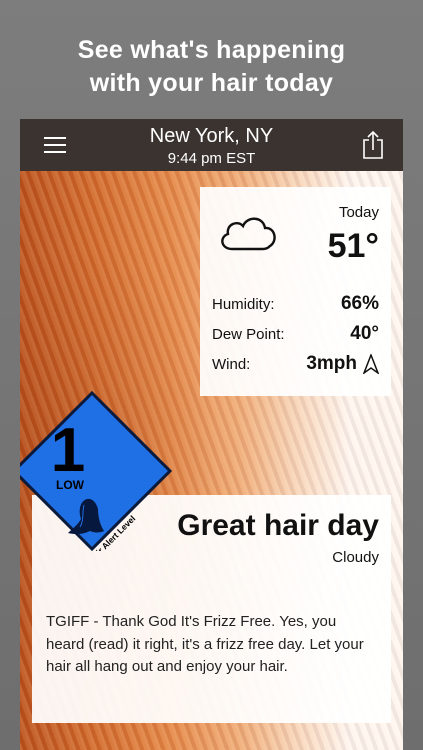 The width and height of the screenshot is (423, 750). Describe the element at coordinates (211, 83) in the screenshot. I see `promo-line-2: with your hair today` at that location.